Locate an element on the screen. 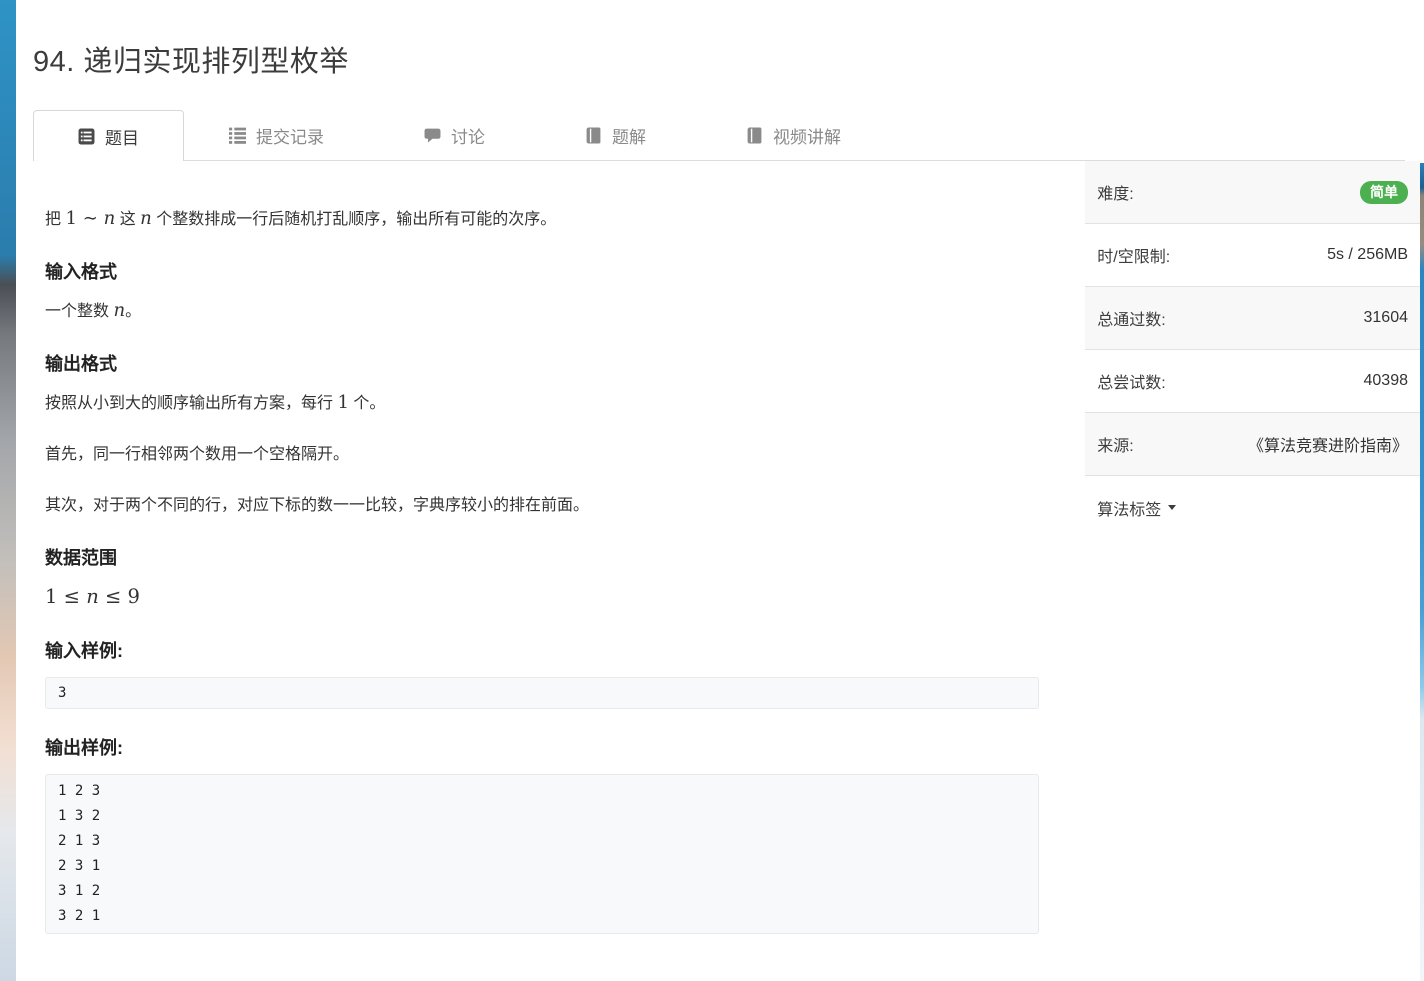 The height and width of the screenshot is (981, 1424). sidebar-row-accepted: 总通过数: 31604 is located at coordinates (1252, 318).